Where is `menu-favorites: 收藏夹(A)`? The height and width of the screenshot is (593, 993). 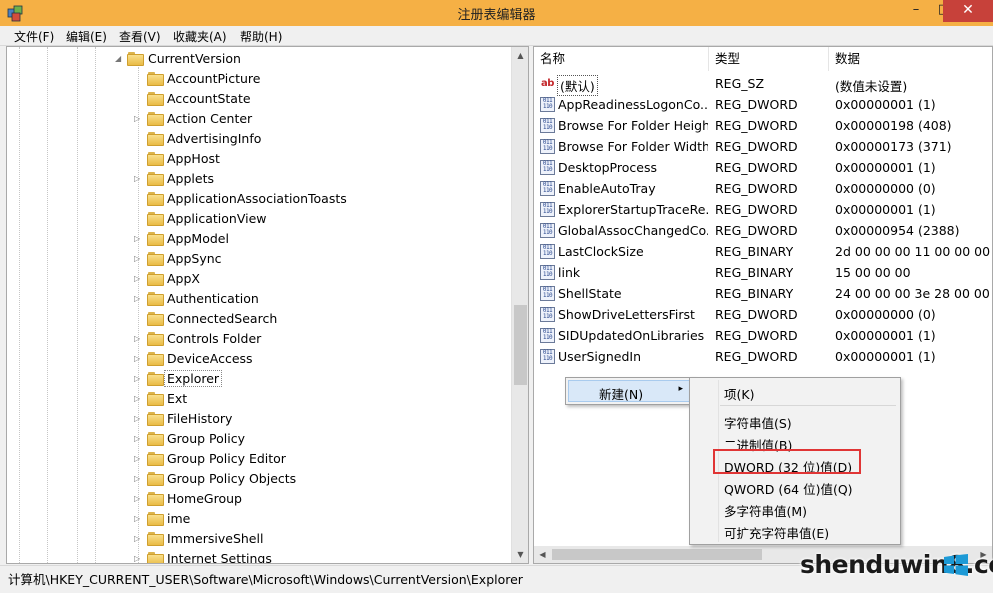 menu-favorites: 收藏夹(A) is located at coordinates (200, 36).